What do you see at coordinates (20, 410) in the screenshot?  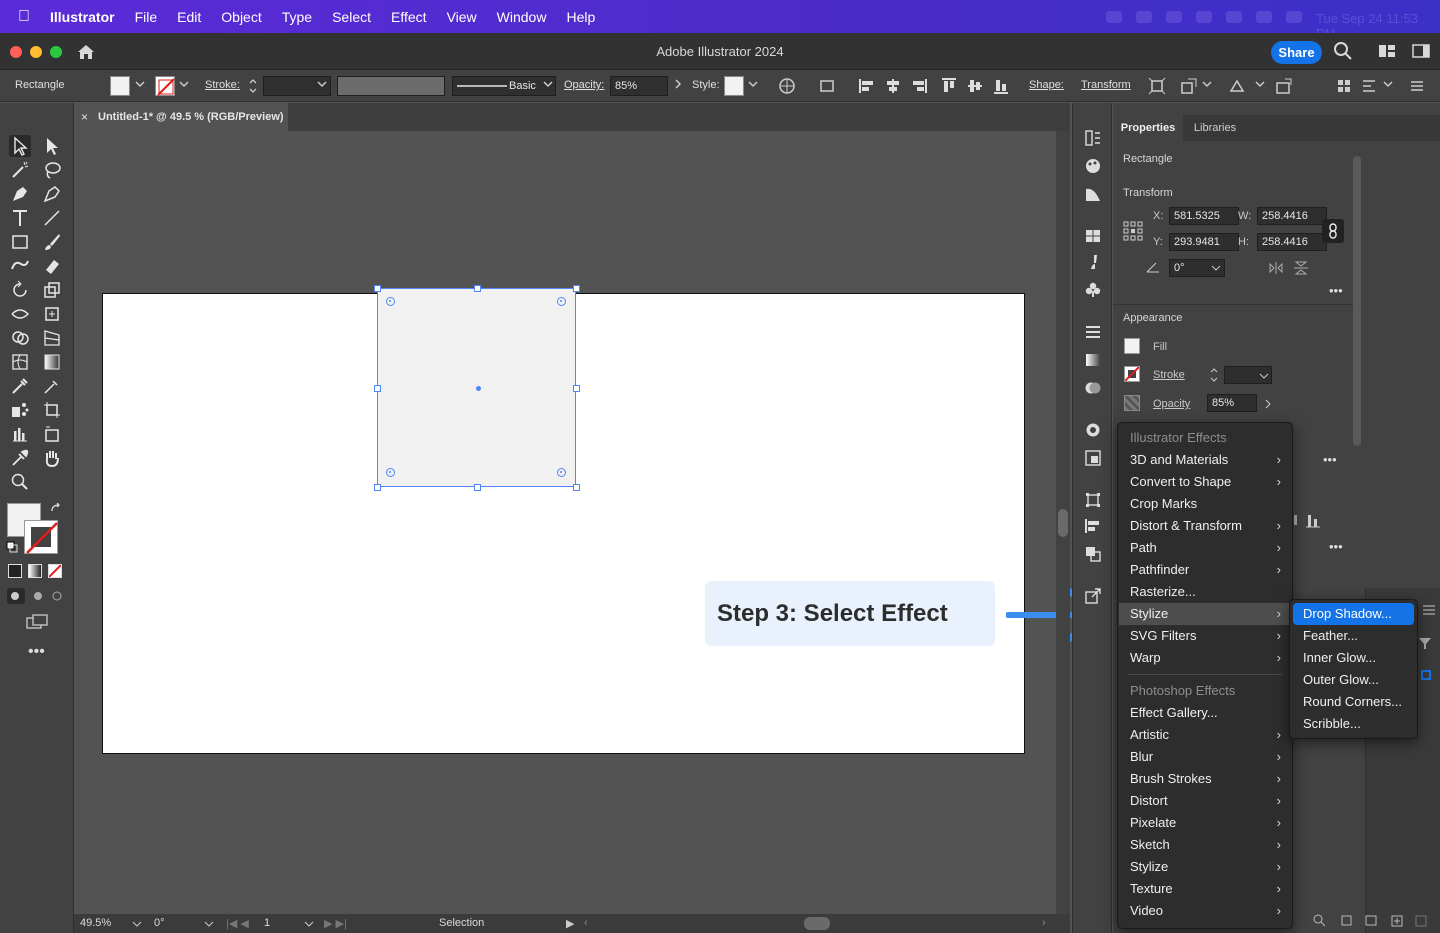 I see `symbol-sprayer-tool-icon` at bounding box center [20, 410].